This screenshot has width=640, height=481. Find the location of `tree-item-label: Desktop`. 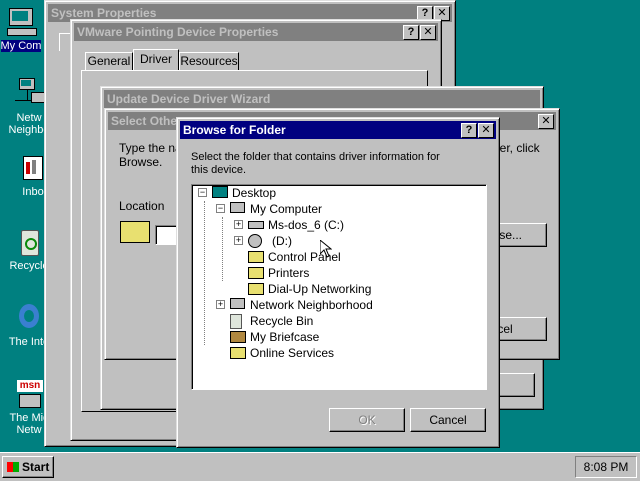

tree-item-label: Desktop is located at coordinates (254, 193).